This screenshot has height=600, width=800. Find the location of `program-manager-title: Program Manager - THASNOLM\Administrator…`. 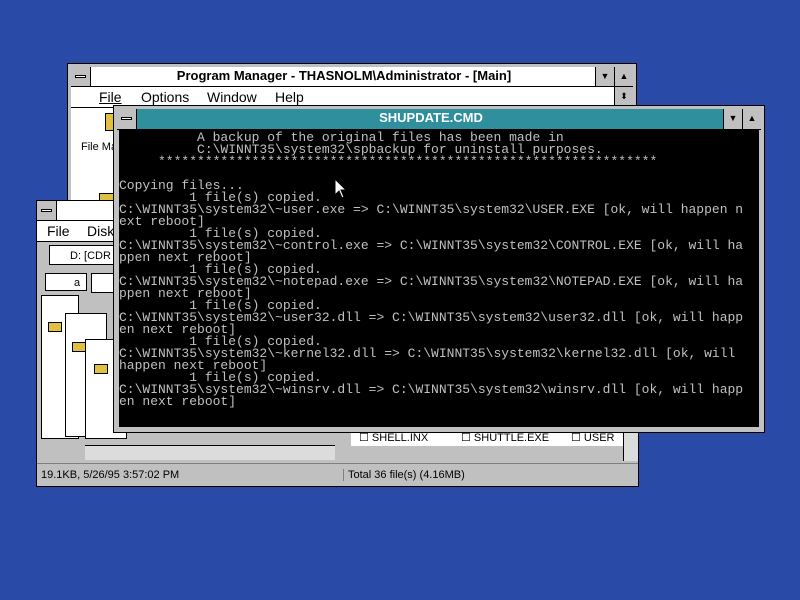

program-manager-title: Program Manager - THASNOLM\Administrator… is located at coordinates (344, 75).